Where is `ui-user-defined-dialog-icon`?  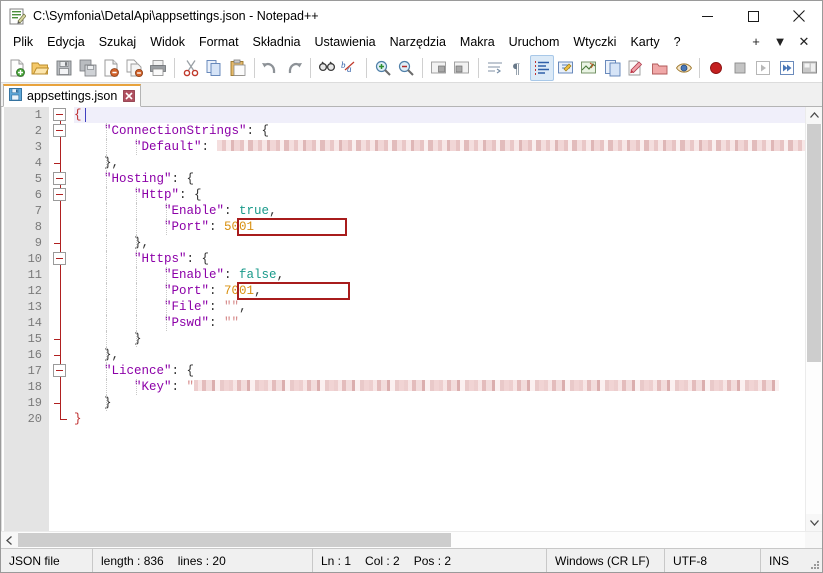
ui-user-defined-dialog-icon is located at coordinates (566, 68).